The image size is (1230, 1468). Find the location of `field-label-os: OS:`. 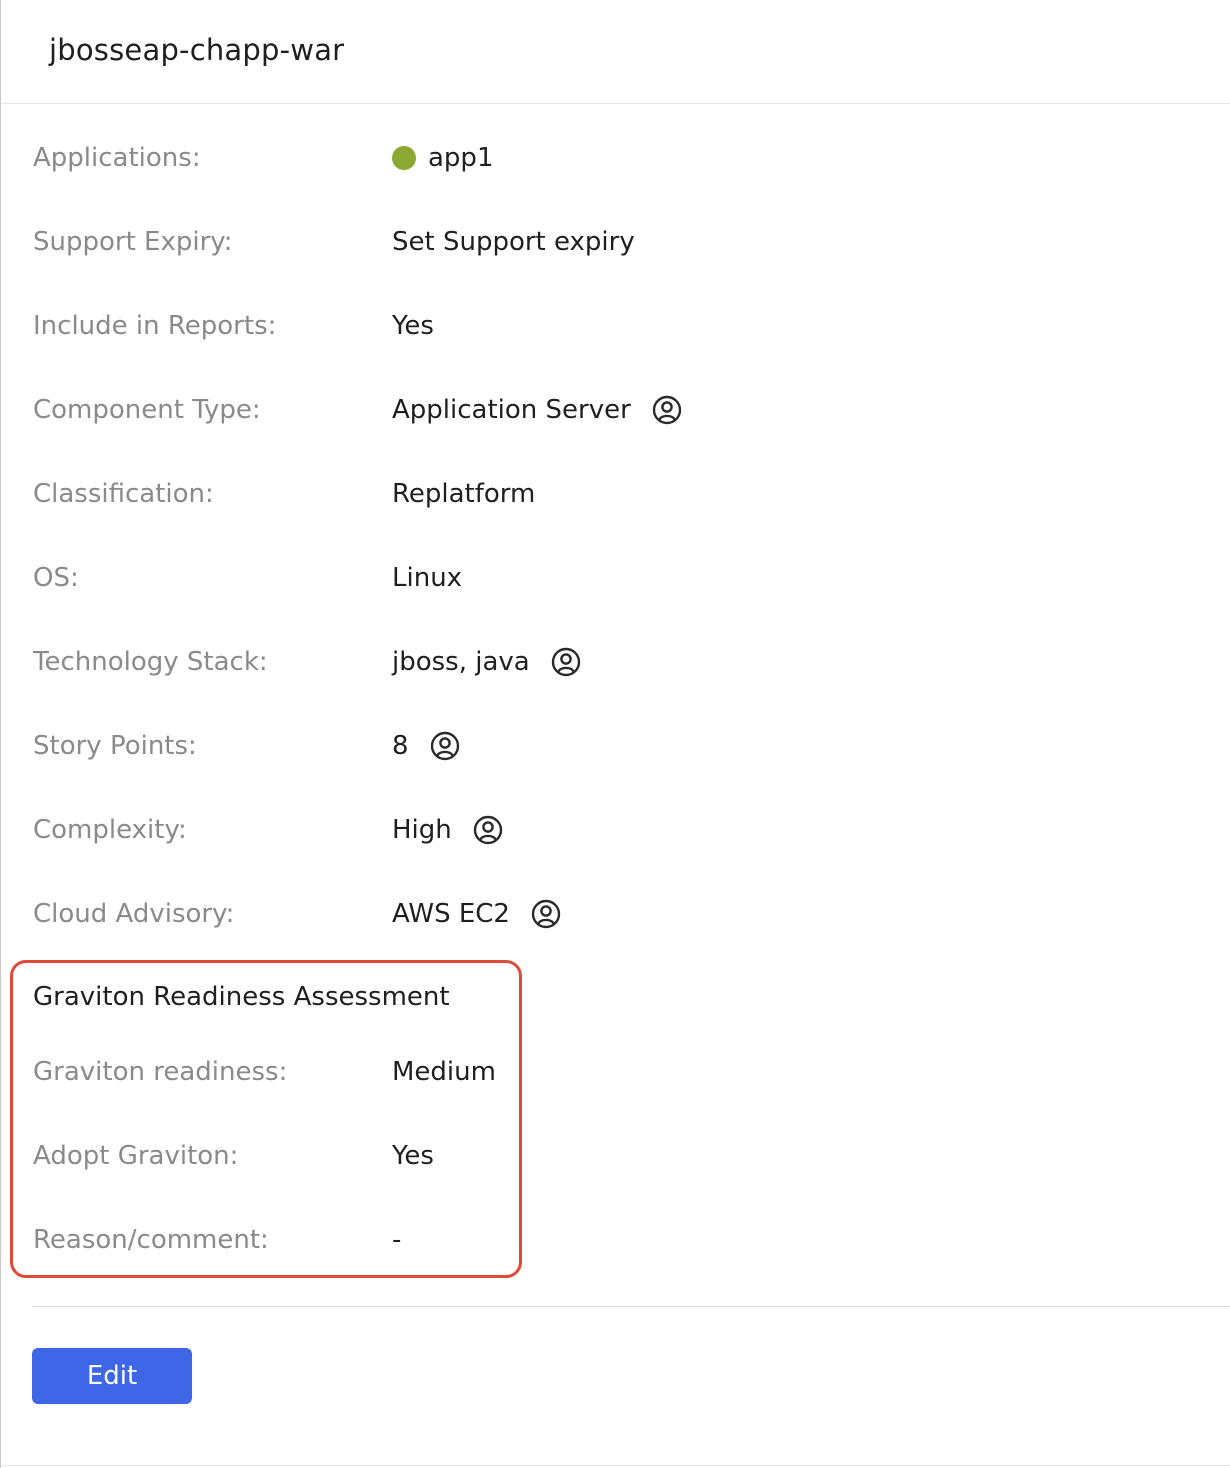

field-label-os: OS: is located at coordinates (56, 578).